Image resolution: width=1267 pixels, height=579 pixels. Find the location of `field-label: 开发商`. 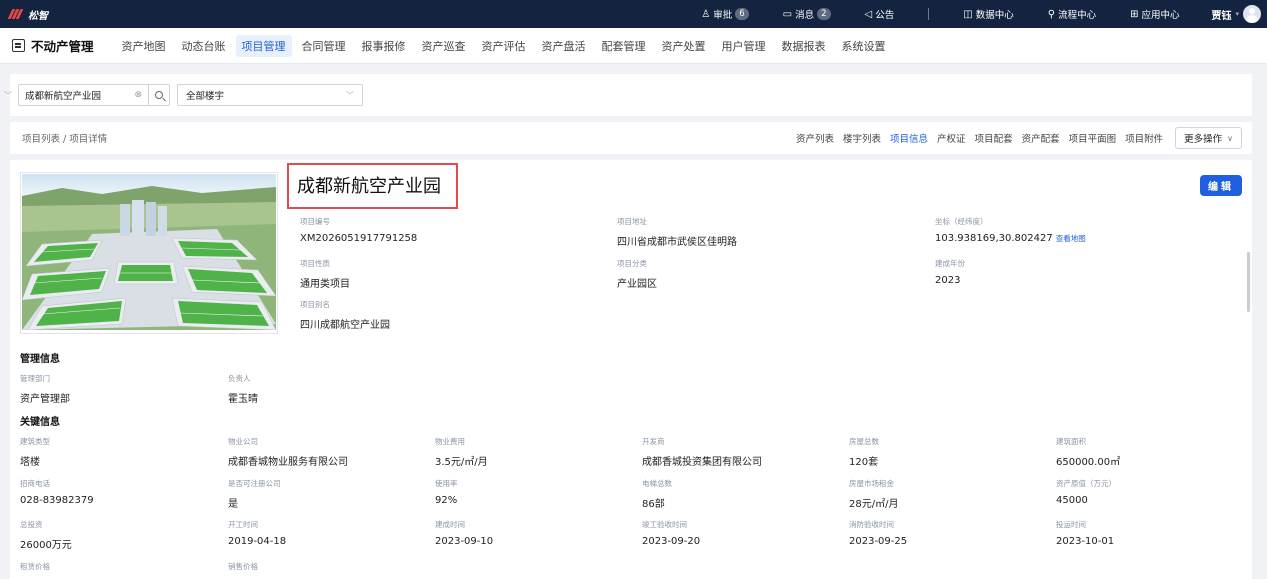

field-label: 开发商 is located at coordinates (653, 441).